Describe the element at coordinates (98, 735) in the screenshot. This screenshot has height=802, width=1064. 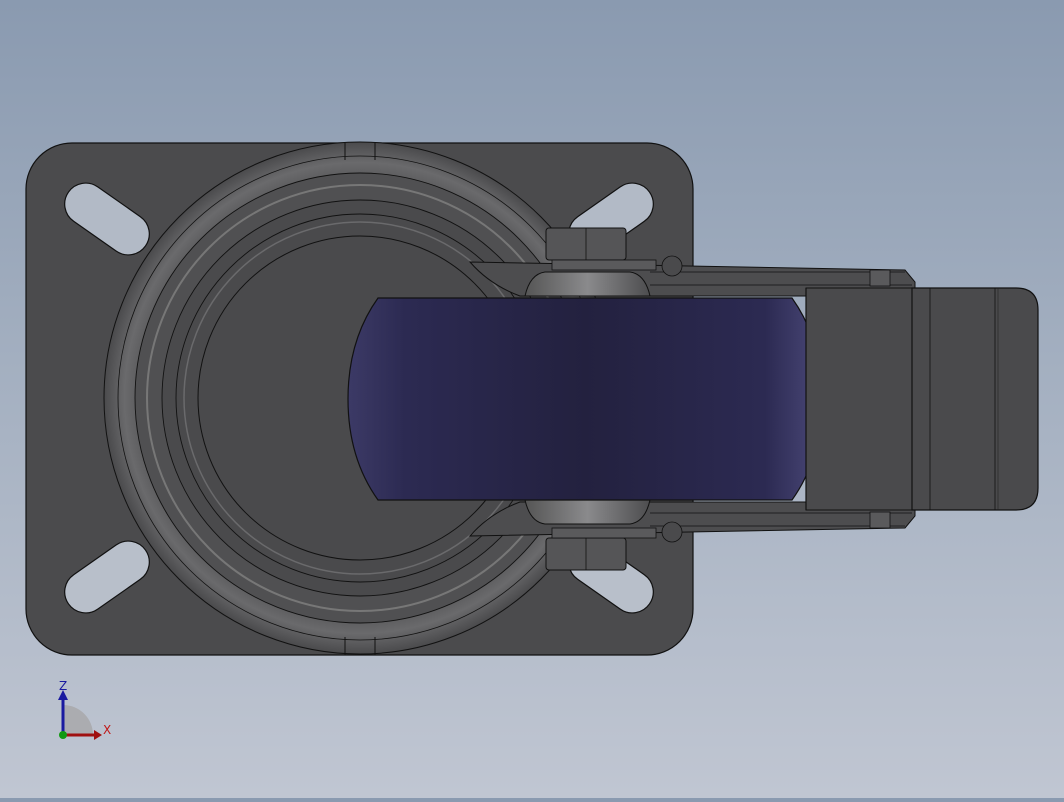
I see `x-axis-arrow` at that location.